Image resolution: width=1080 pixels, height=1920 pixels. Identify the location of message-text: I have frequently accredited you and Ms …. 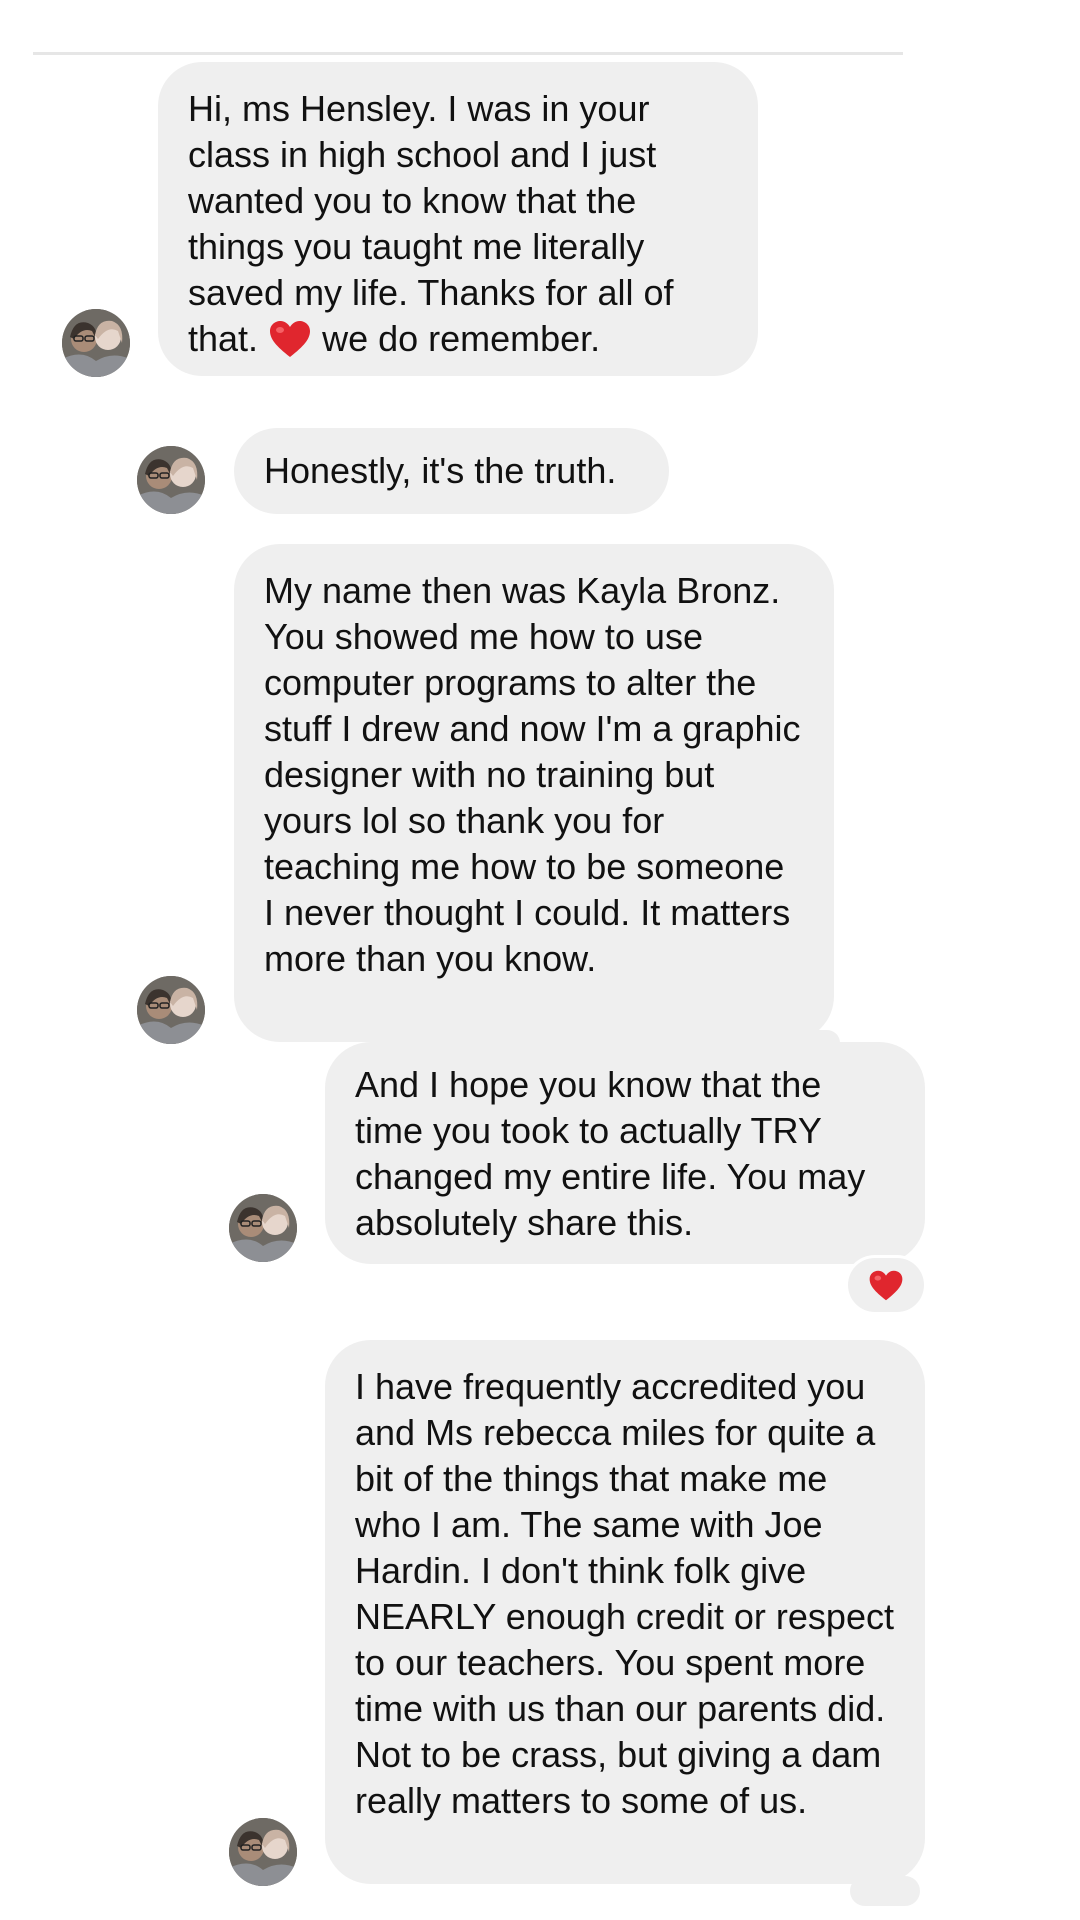
(629, 1593).